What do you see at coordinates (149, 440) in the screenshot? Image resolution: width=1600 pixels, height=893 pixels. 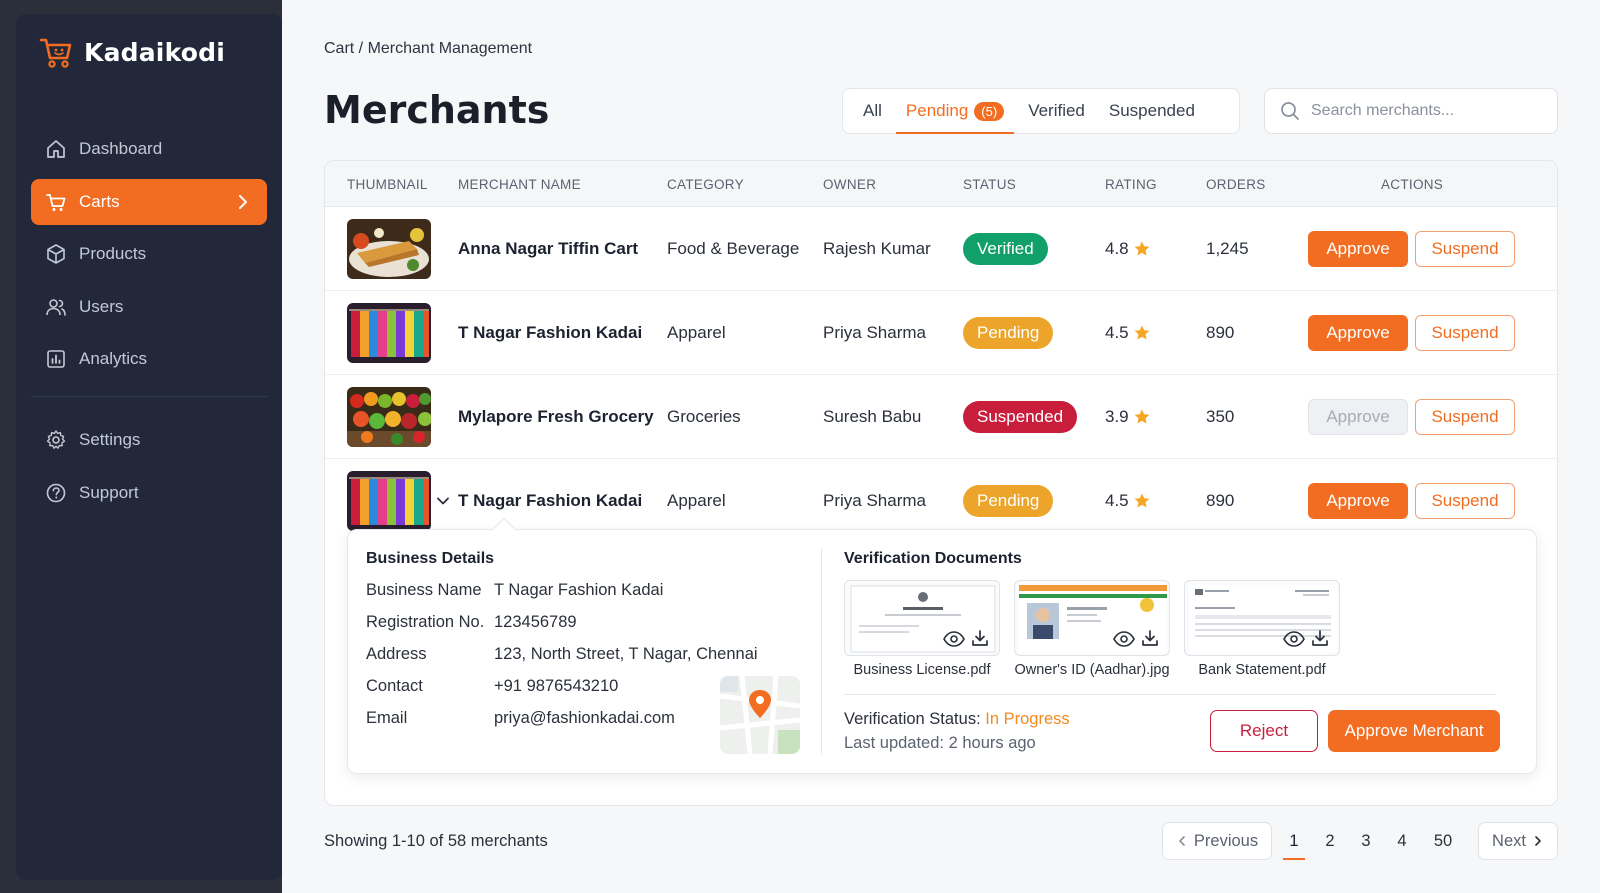 I see `sidebar-item-settings: Settings` at bounding box center [149, 440].